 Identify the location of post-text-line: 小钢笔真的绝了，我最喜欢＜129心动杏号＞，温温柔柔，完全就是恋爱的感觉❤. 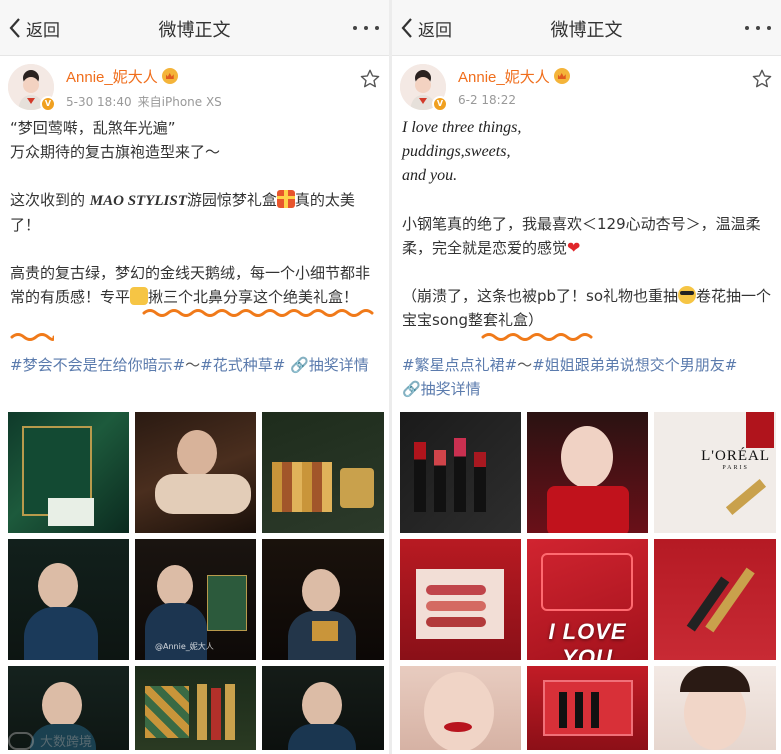
(587, 236).